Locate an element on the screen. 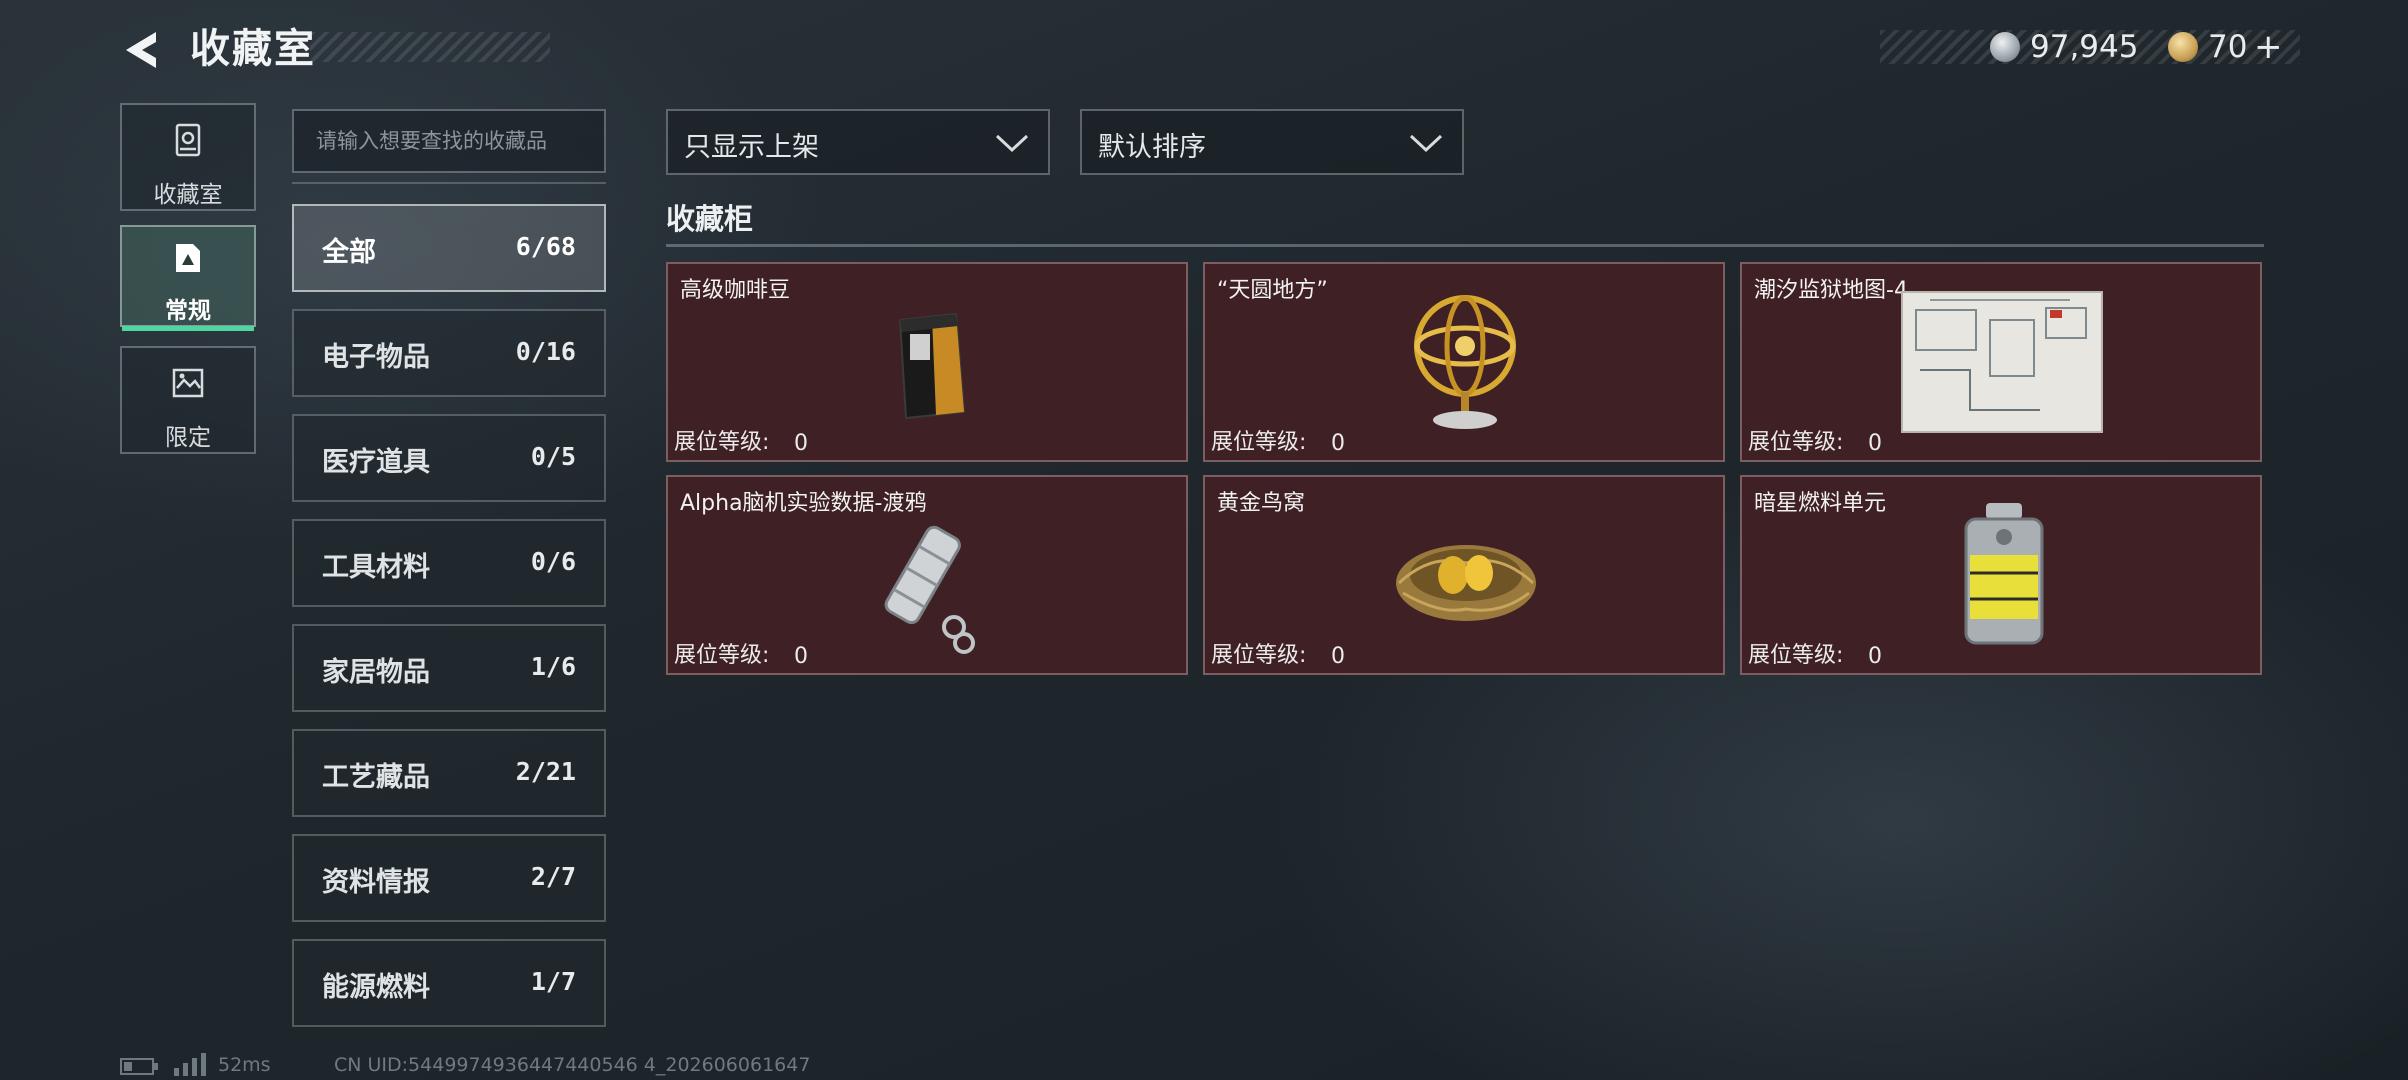 The height and width of the screenshot is (1080, 2408). armillary-sphere-icon is located at coordinates (1465, 362).